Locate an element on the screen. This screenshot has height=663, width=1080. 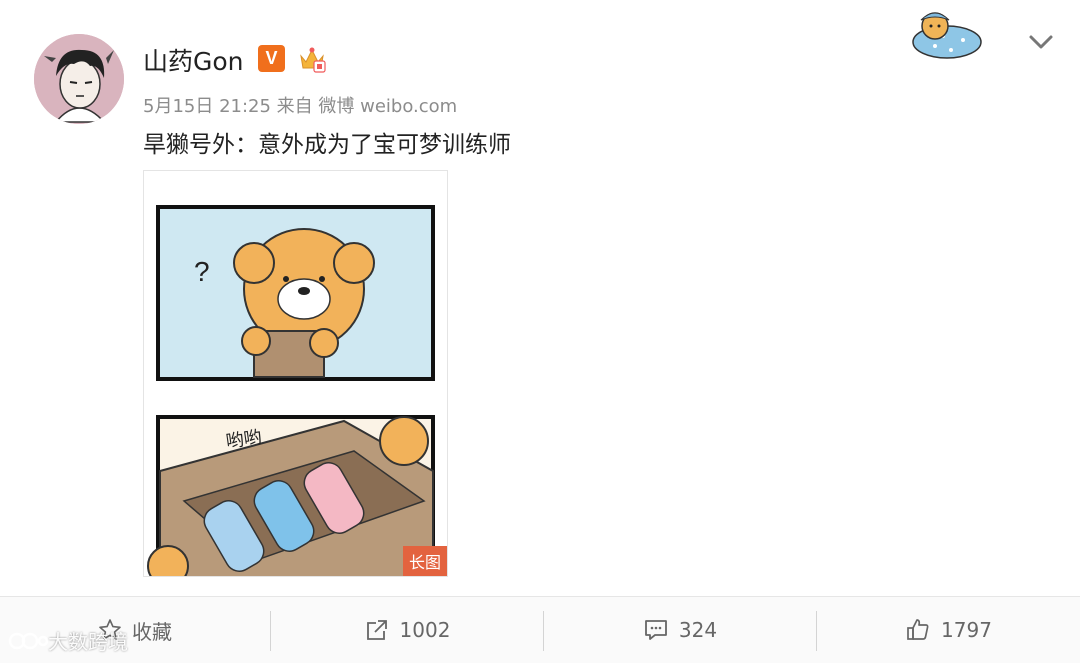
username: 山药Gon is located at coordinates (193, 60).